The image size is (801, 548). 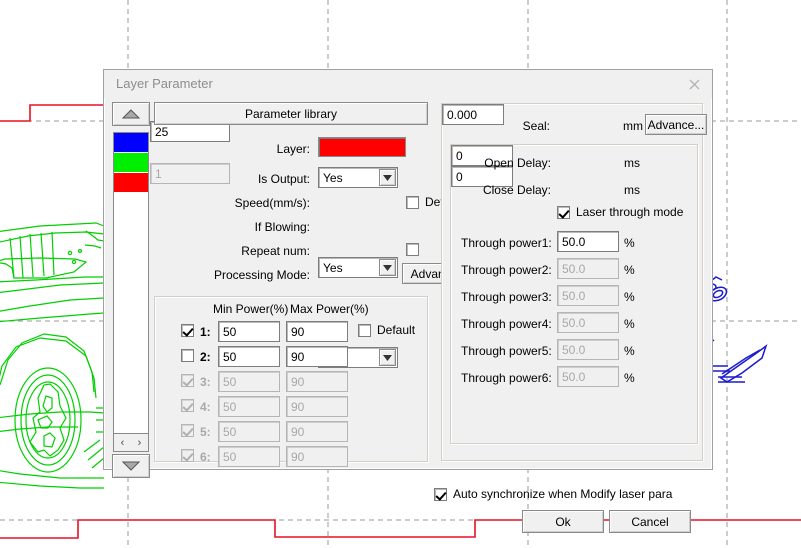 What do you see at coordinates (272, 203) in the screenshot?
I see `speed-label: Speed(mm/s):` at bounding box center [272, 203].